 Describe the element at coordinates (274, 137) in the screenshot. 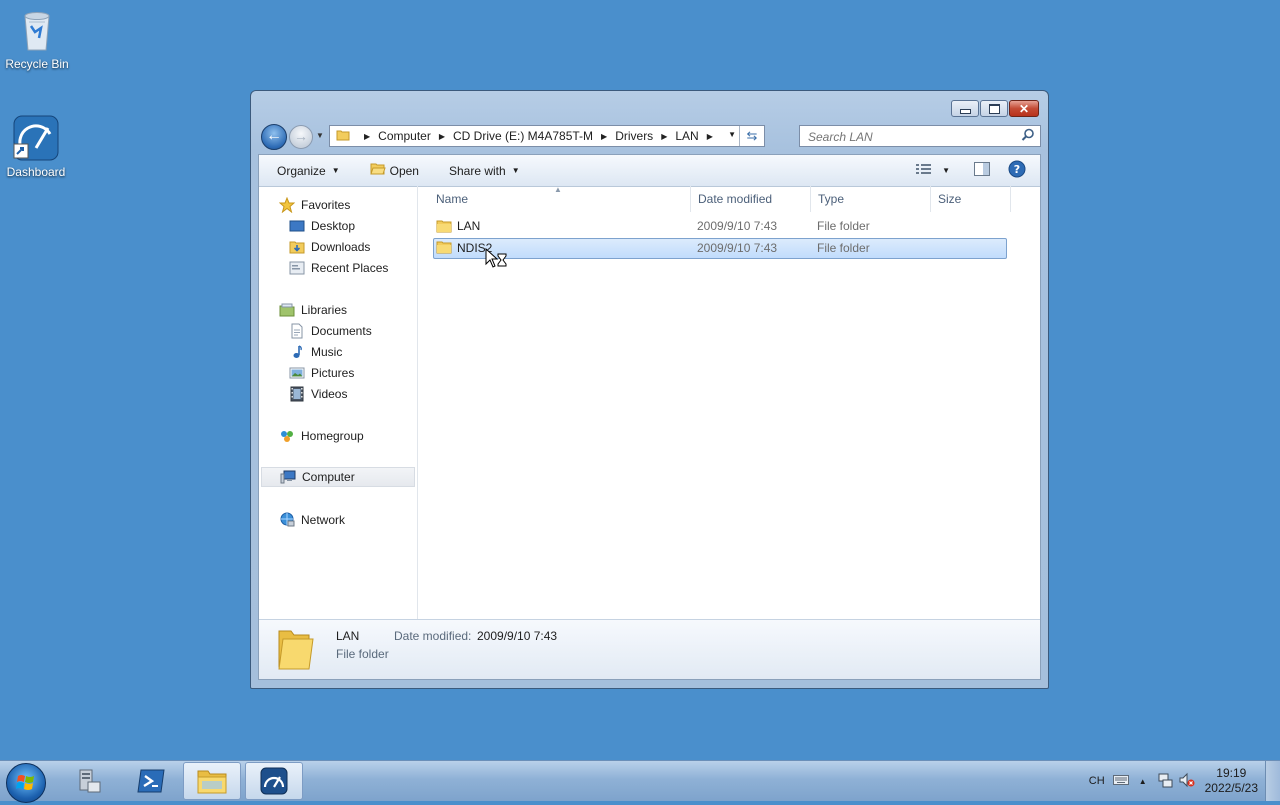

I see `back-button: ←` at that location.